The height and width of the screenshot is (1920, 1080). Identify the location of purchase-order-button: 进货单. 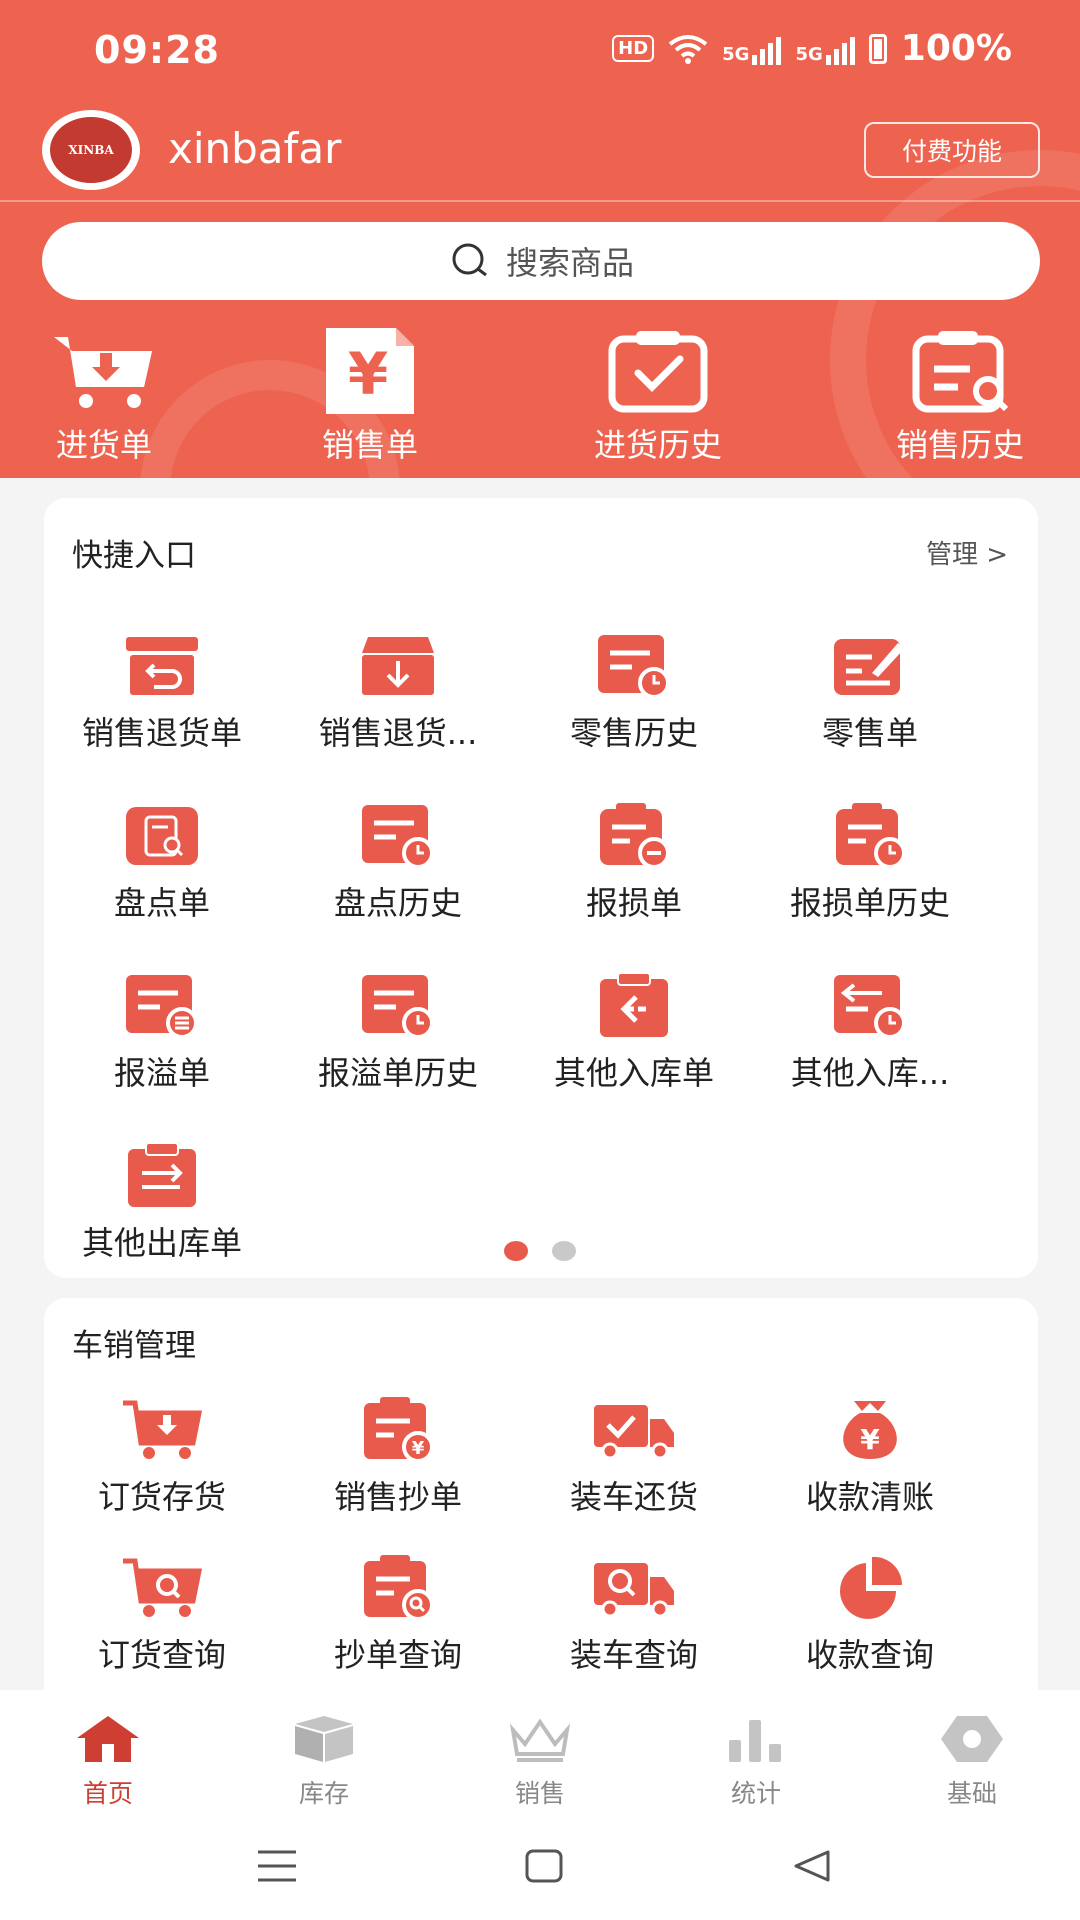
(107, 396).